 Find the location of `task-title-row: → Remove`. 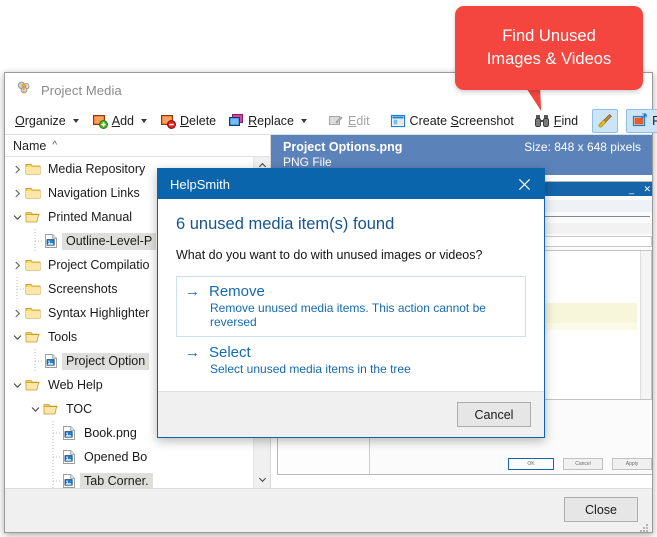

task-title-row: → Remove is located at coordinates (351, 291).